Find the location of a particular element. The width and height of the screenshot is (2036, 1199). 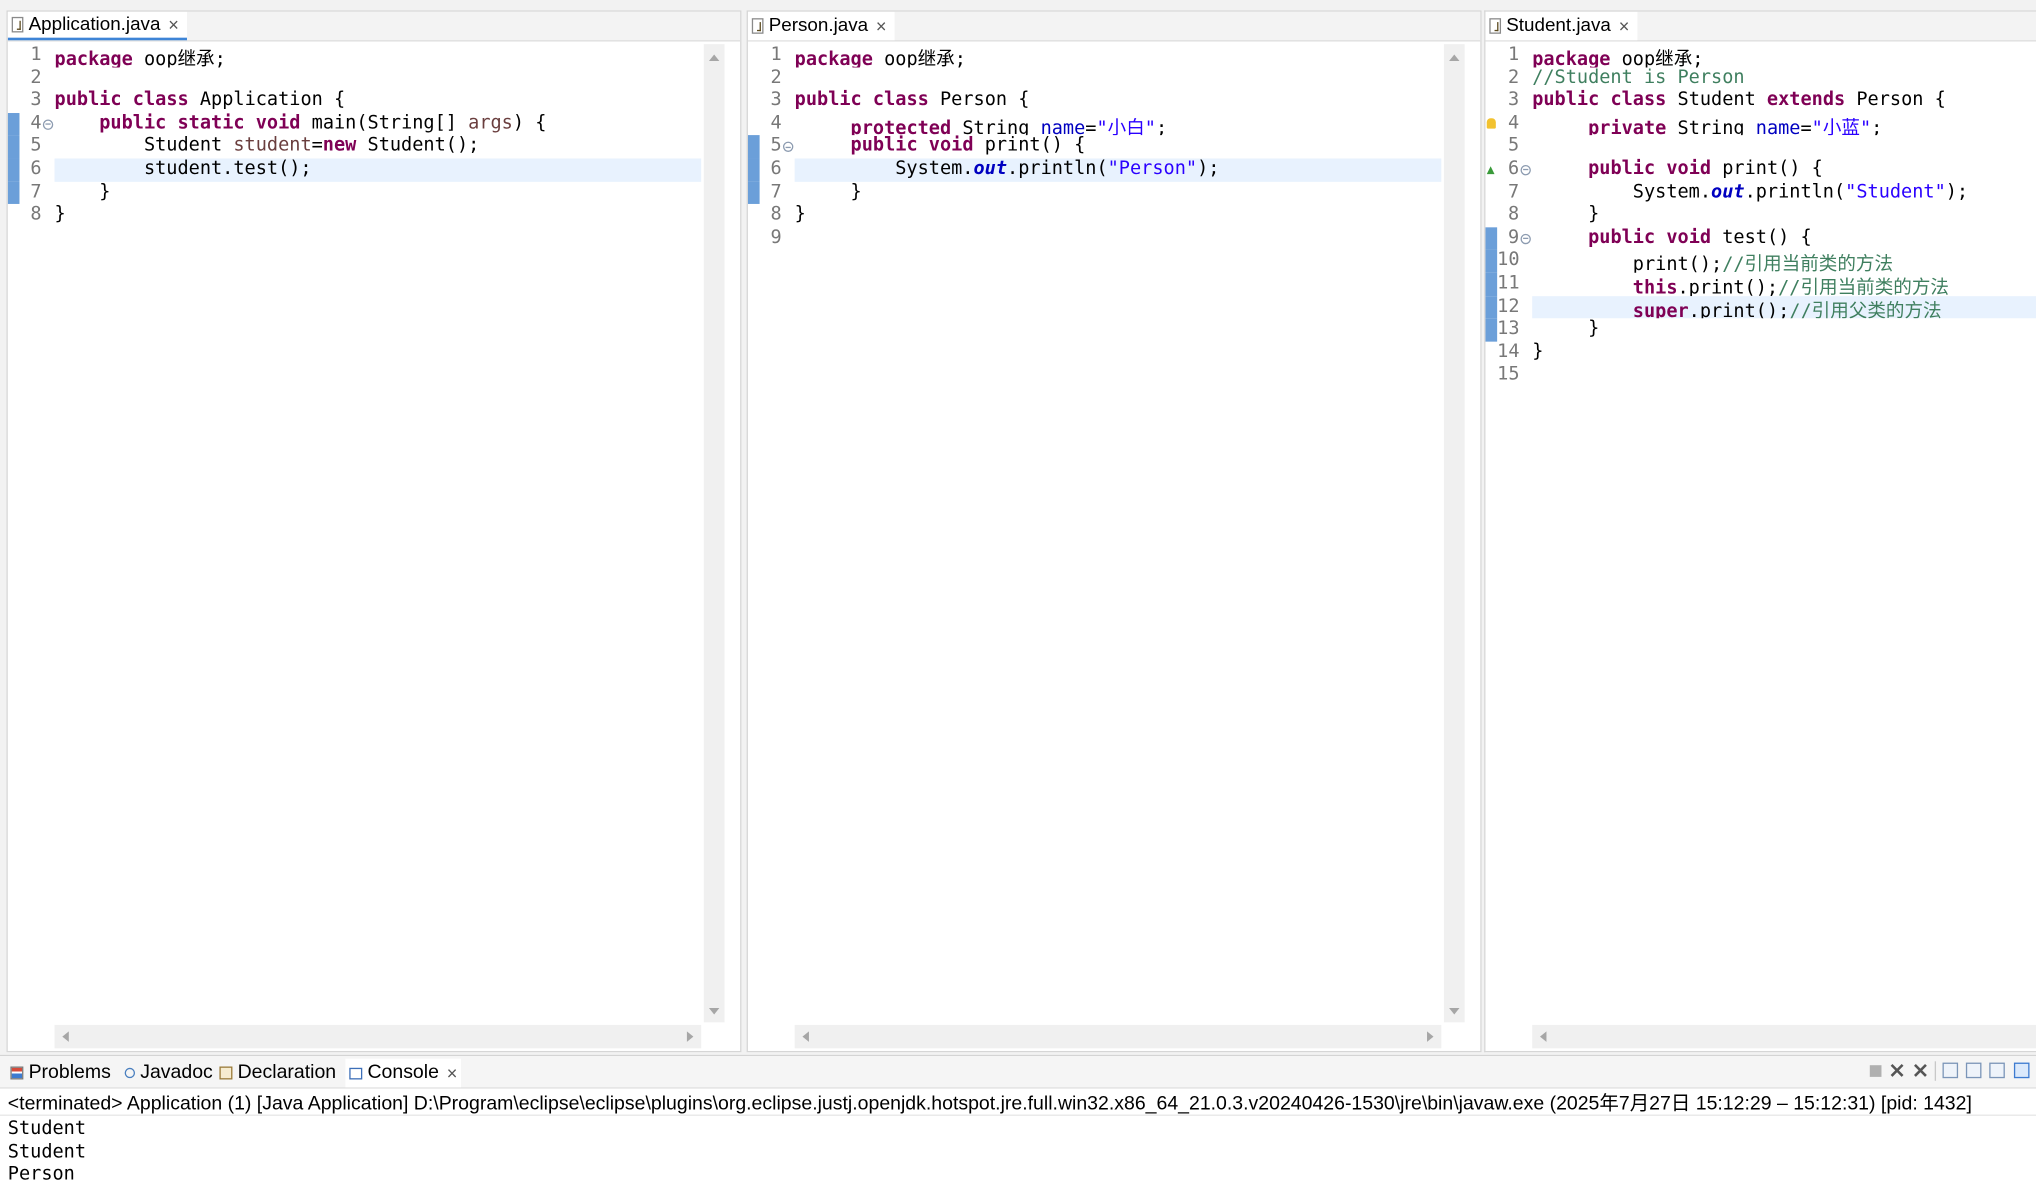

word-wrap-icon is located at coordinates (1973, 1070).